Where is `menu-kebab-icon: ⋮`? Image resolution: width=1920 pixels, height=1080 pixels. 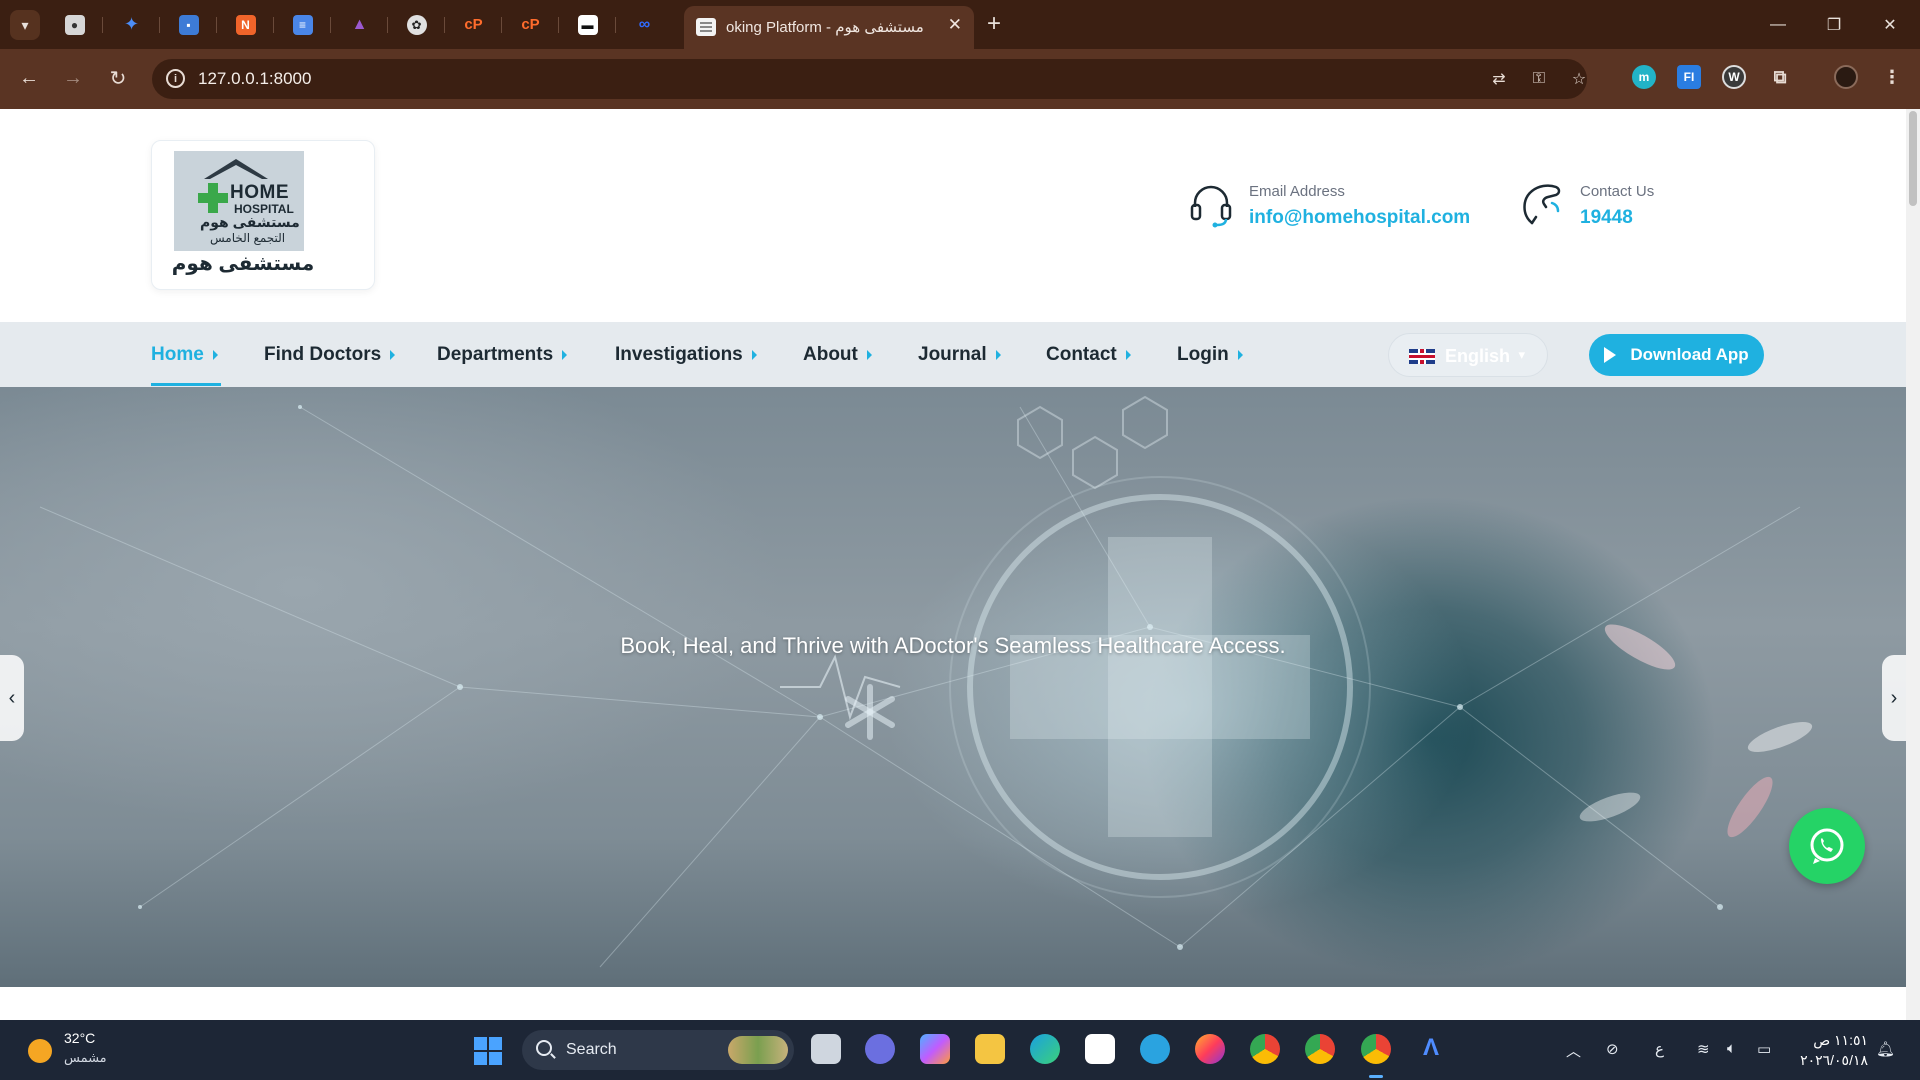 menu-kebab-icon: ⋮ is located at coordinates (1892, 77).